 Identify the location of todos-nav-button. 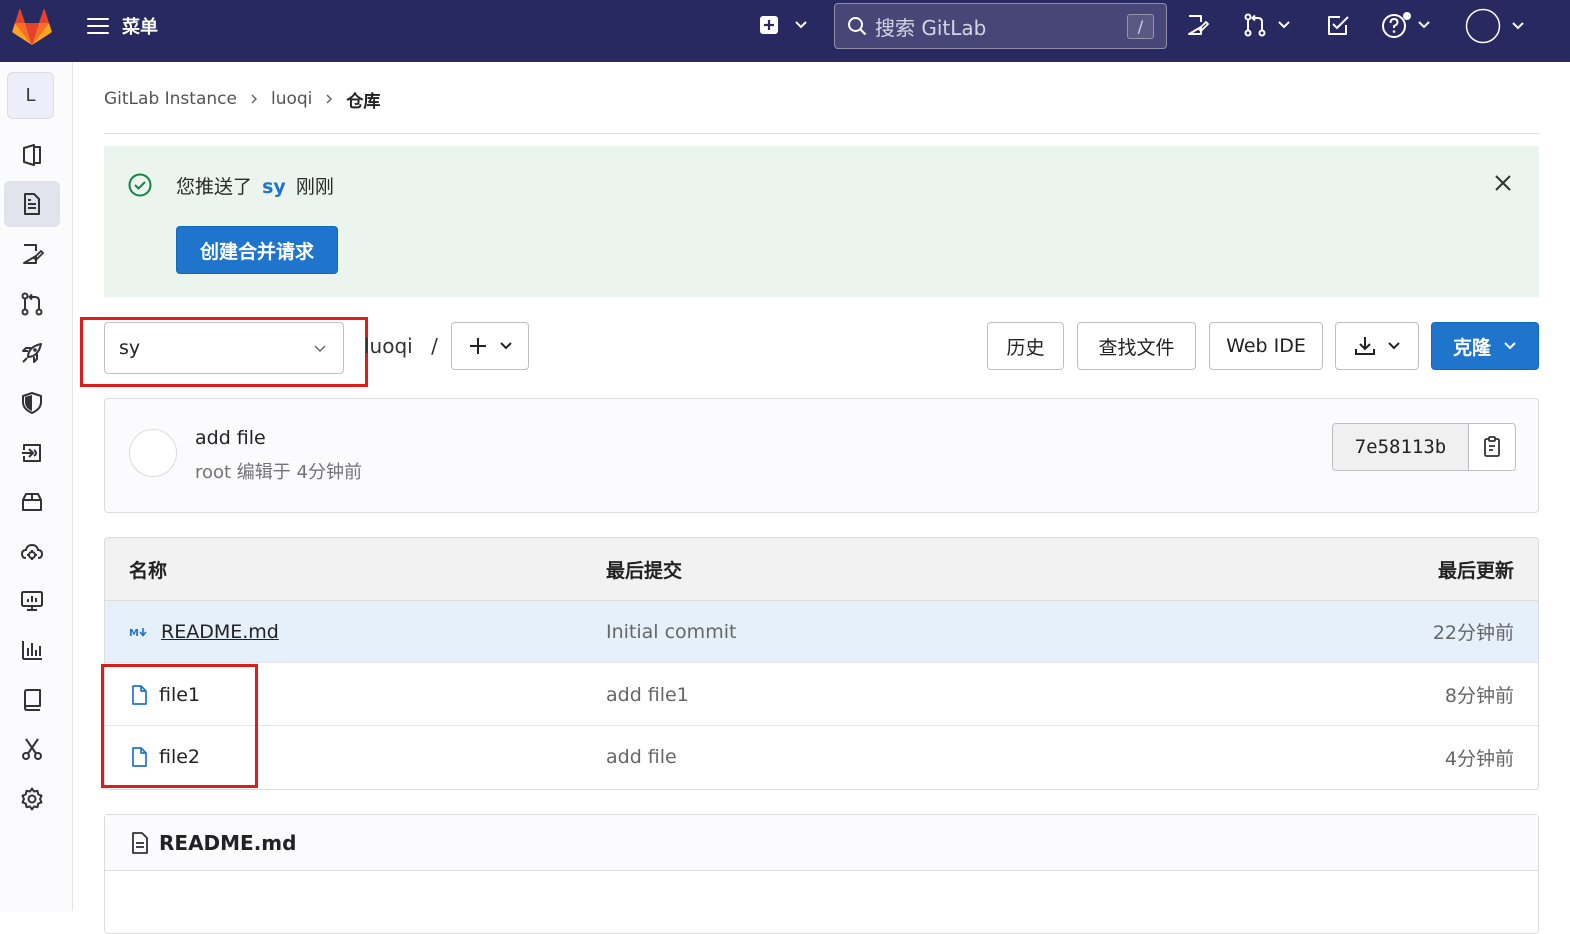
(1338, 25).